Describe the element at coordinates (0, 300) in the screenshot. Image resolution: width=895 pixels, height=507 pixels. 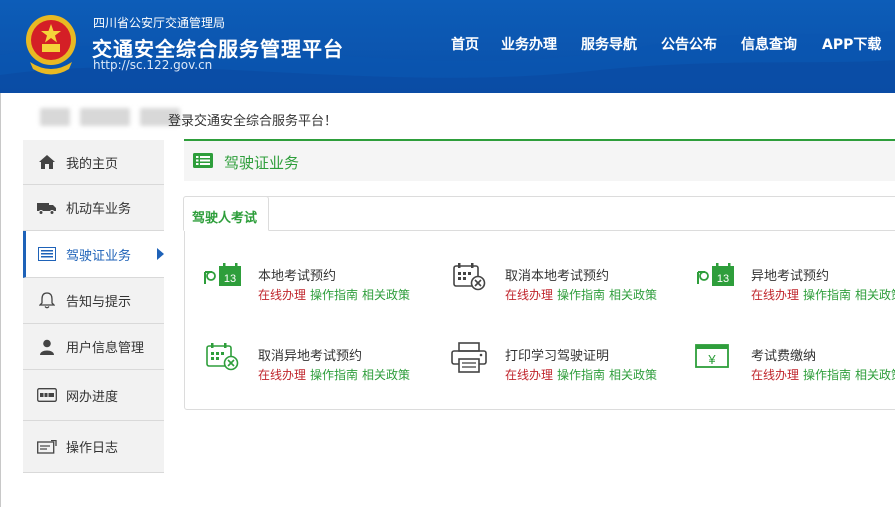
I see `page-left-border` at that location.